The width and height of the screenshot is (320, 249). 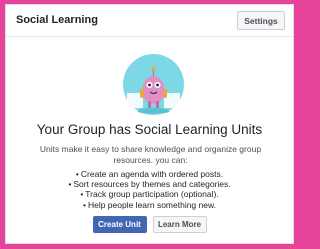 What do you see at coordinates (119, 224) in the screenshot?
I see `create-unit-button: Create Unit` at bounding box center [119, 224].